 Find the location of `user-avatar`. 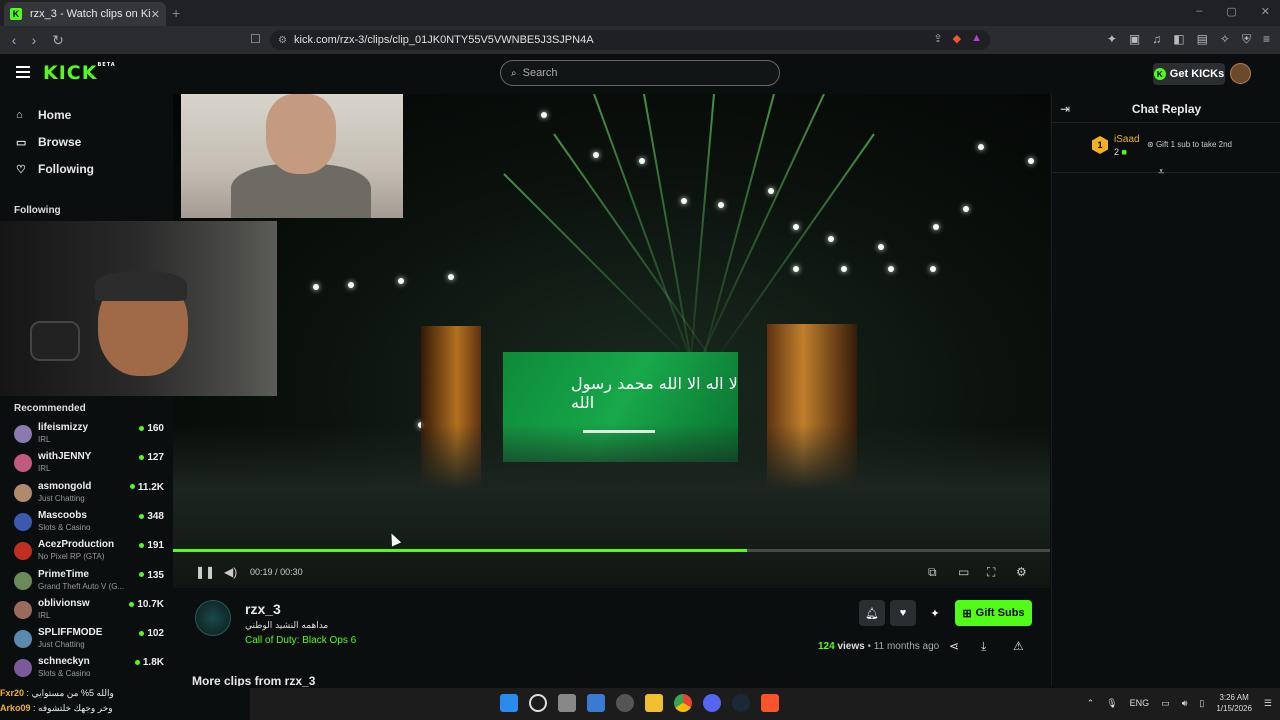

user-avatar is located at coordinates (1240, 73).